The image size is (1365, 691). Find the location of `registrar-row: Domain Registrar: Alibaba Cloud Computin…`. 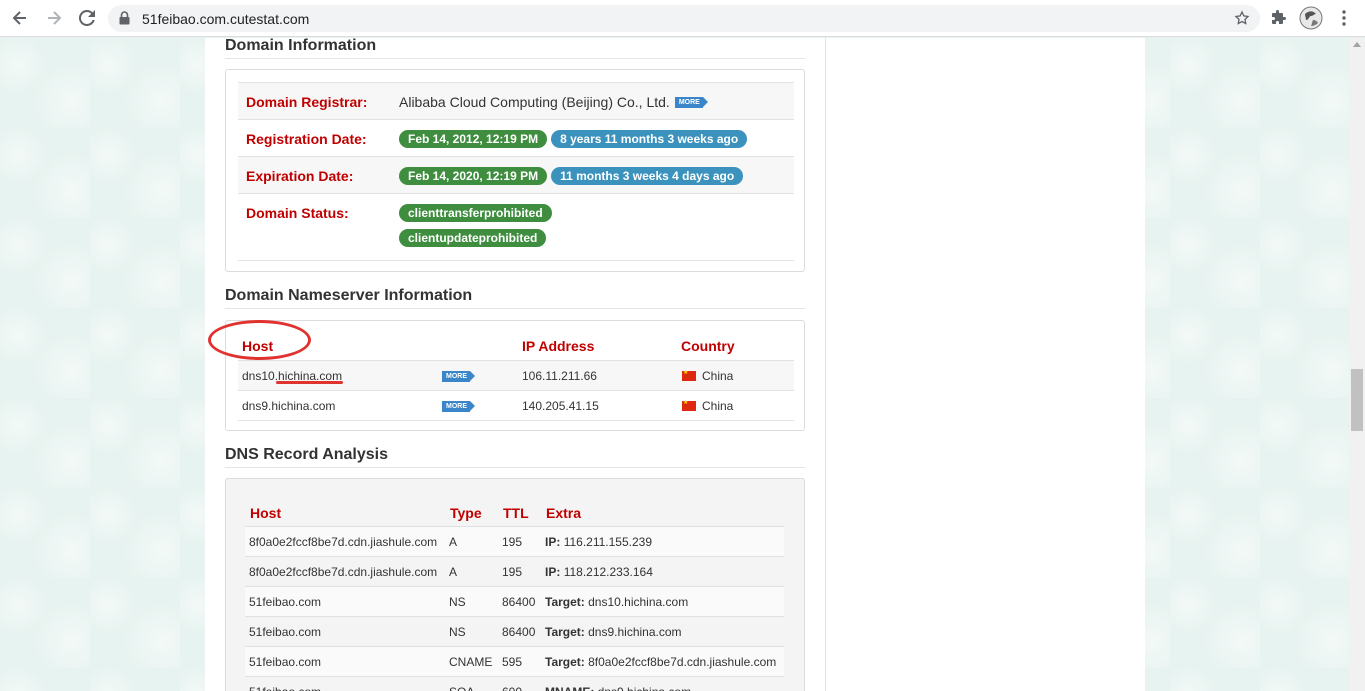

registrar-row: Domain Registrar: Alibaba Cloud Computin… is located at coordinates (516, 100).